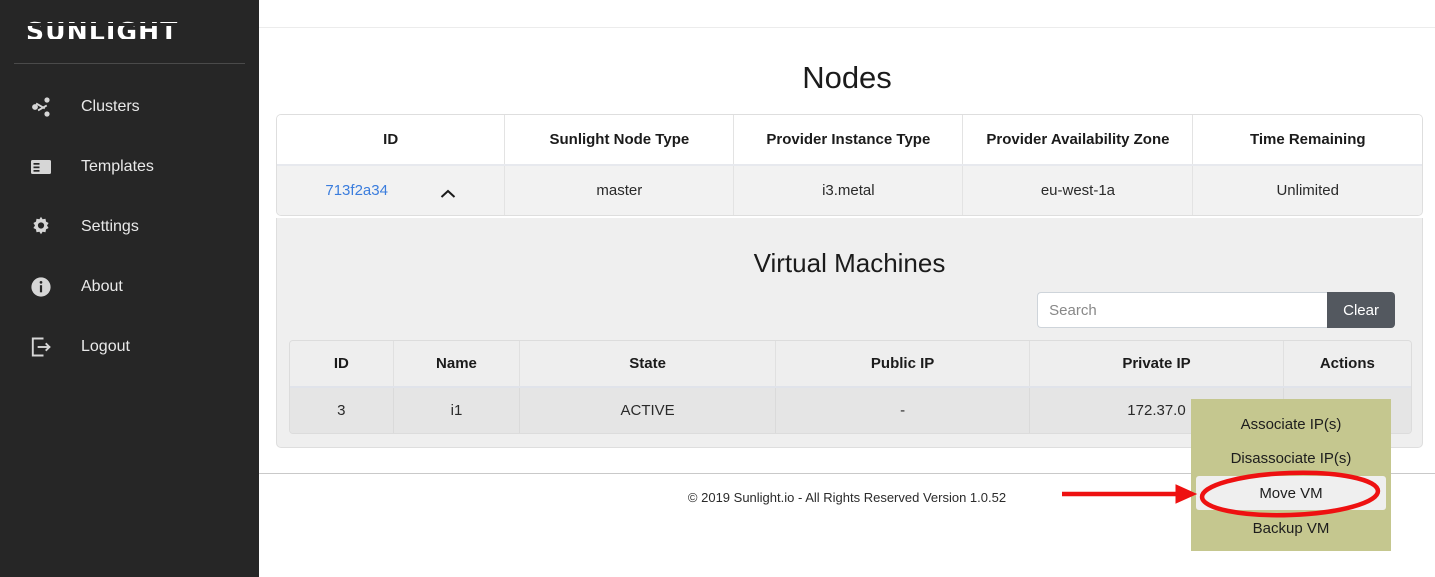  Describe the element at coordinates (647, 409) in the screenshot. I see `vm-state-cell: ACTIVE` at that location.